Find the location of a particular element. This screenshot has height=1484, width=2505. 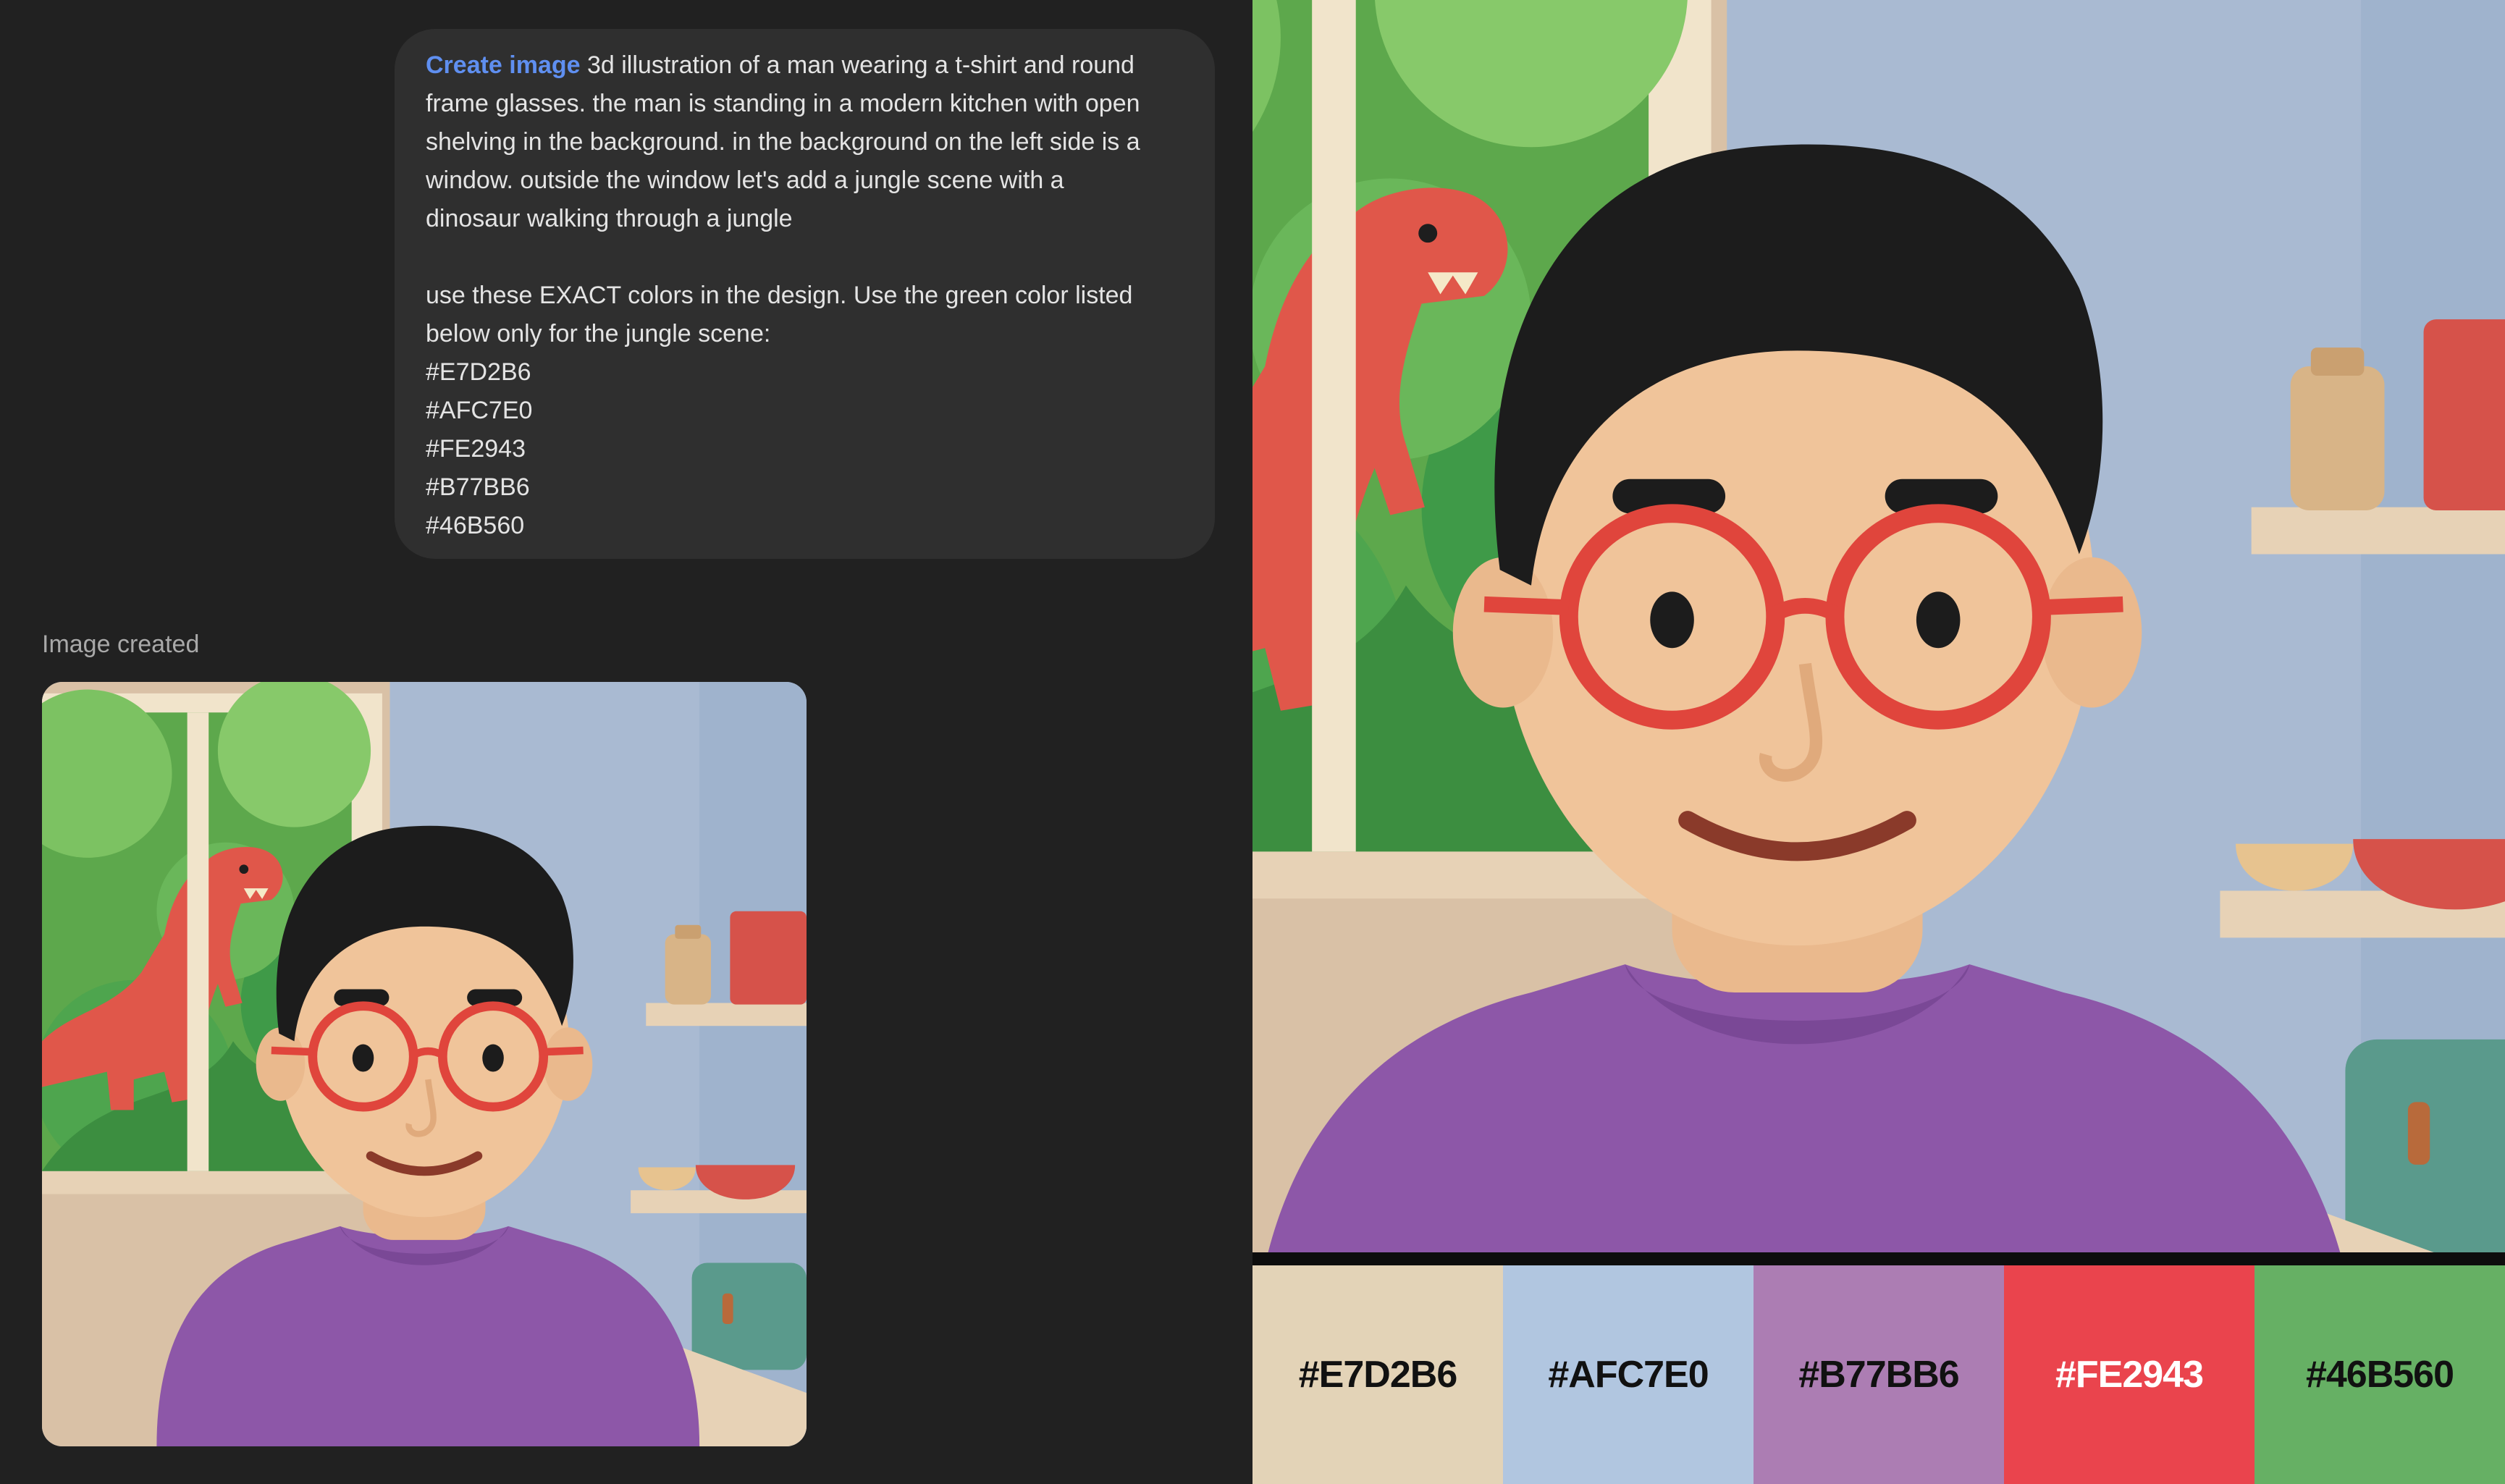

palette-swatch: #46B560 is located at coordinates (2379, 1374).